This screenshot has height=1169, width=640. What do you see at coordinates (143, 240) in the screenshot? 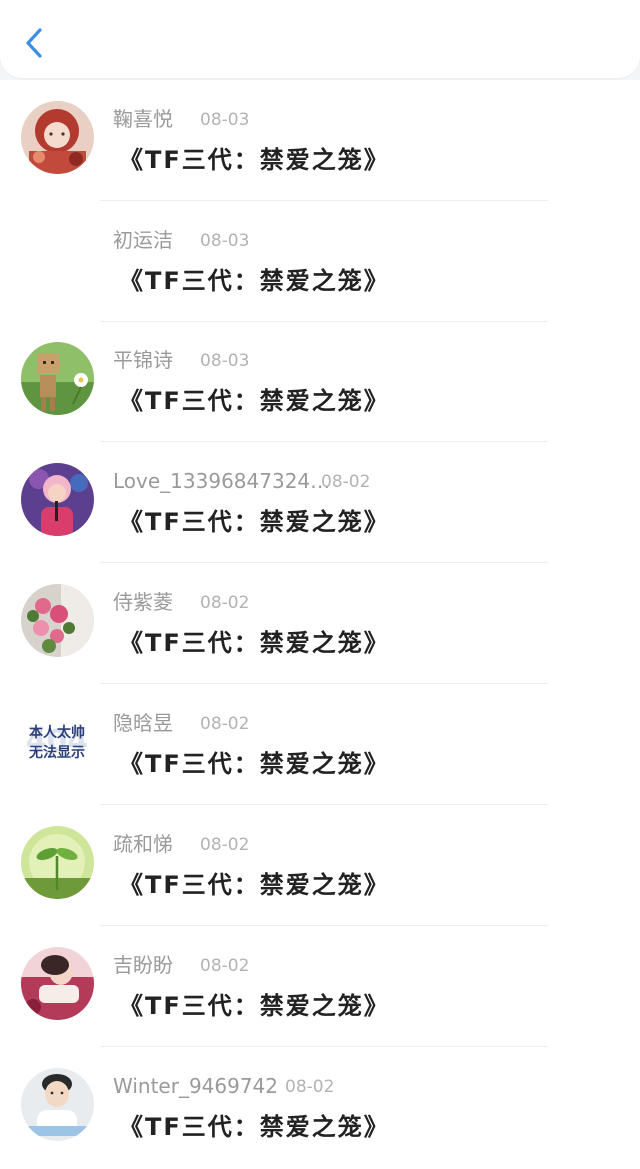
I see `user-name: 初运洁` at bounding box center [143, 240].